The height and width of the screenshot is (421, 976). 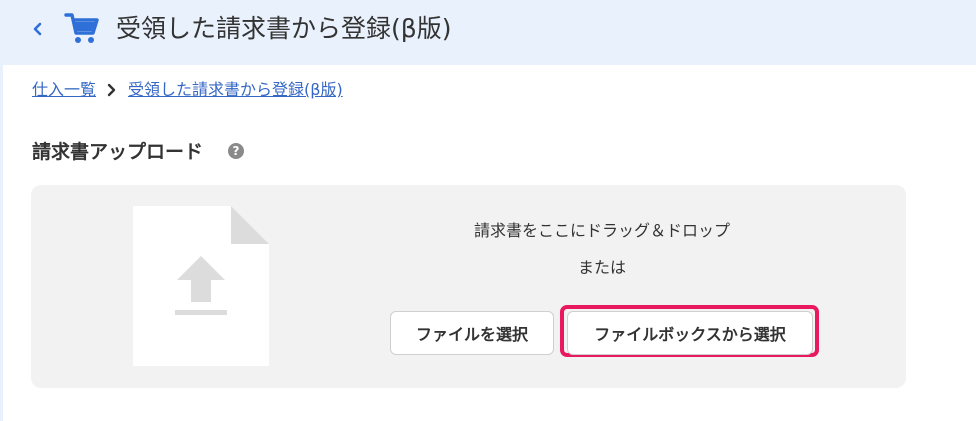 I want to click on file-upload-icon, so click(x=201, y=286).